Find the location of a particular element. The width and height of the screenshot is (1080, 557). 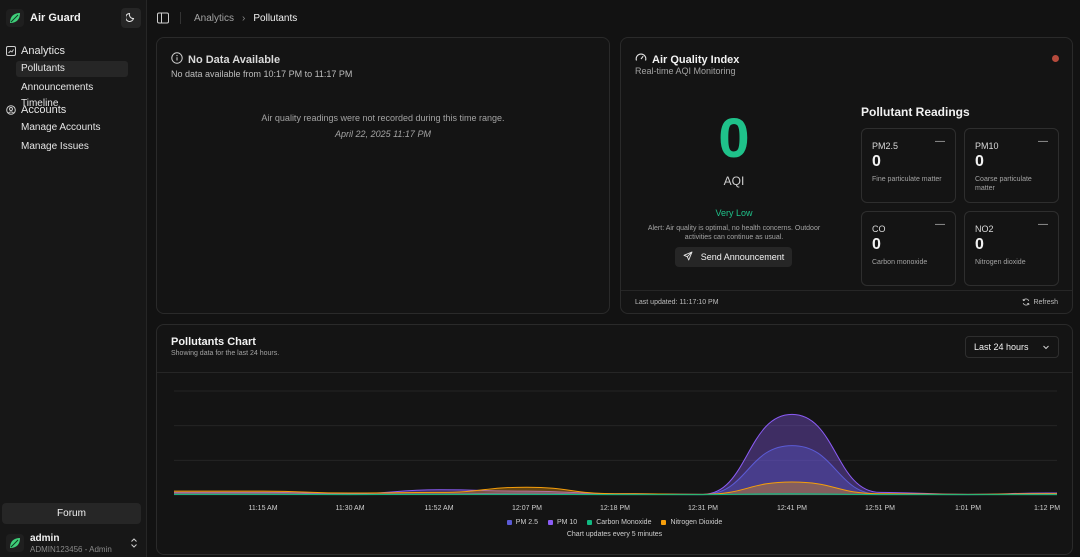

series-line-nitrogen-dioxide is located at coordinates (615, 488).